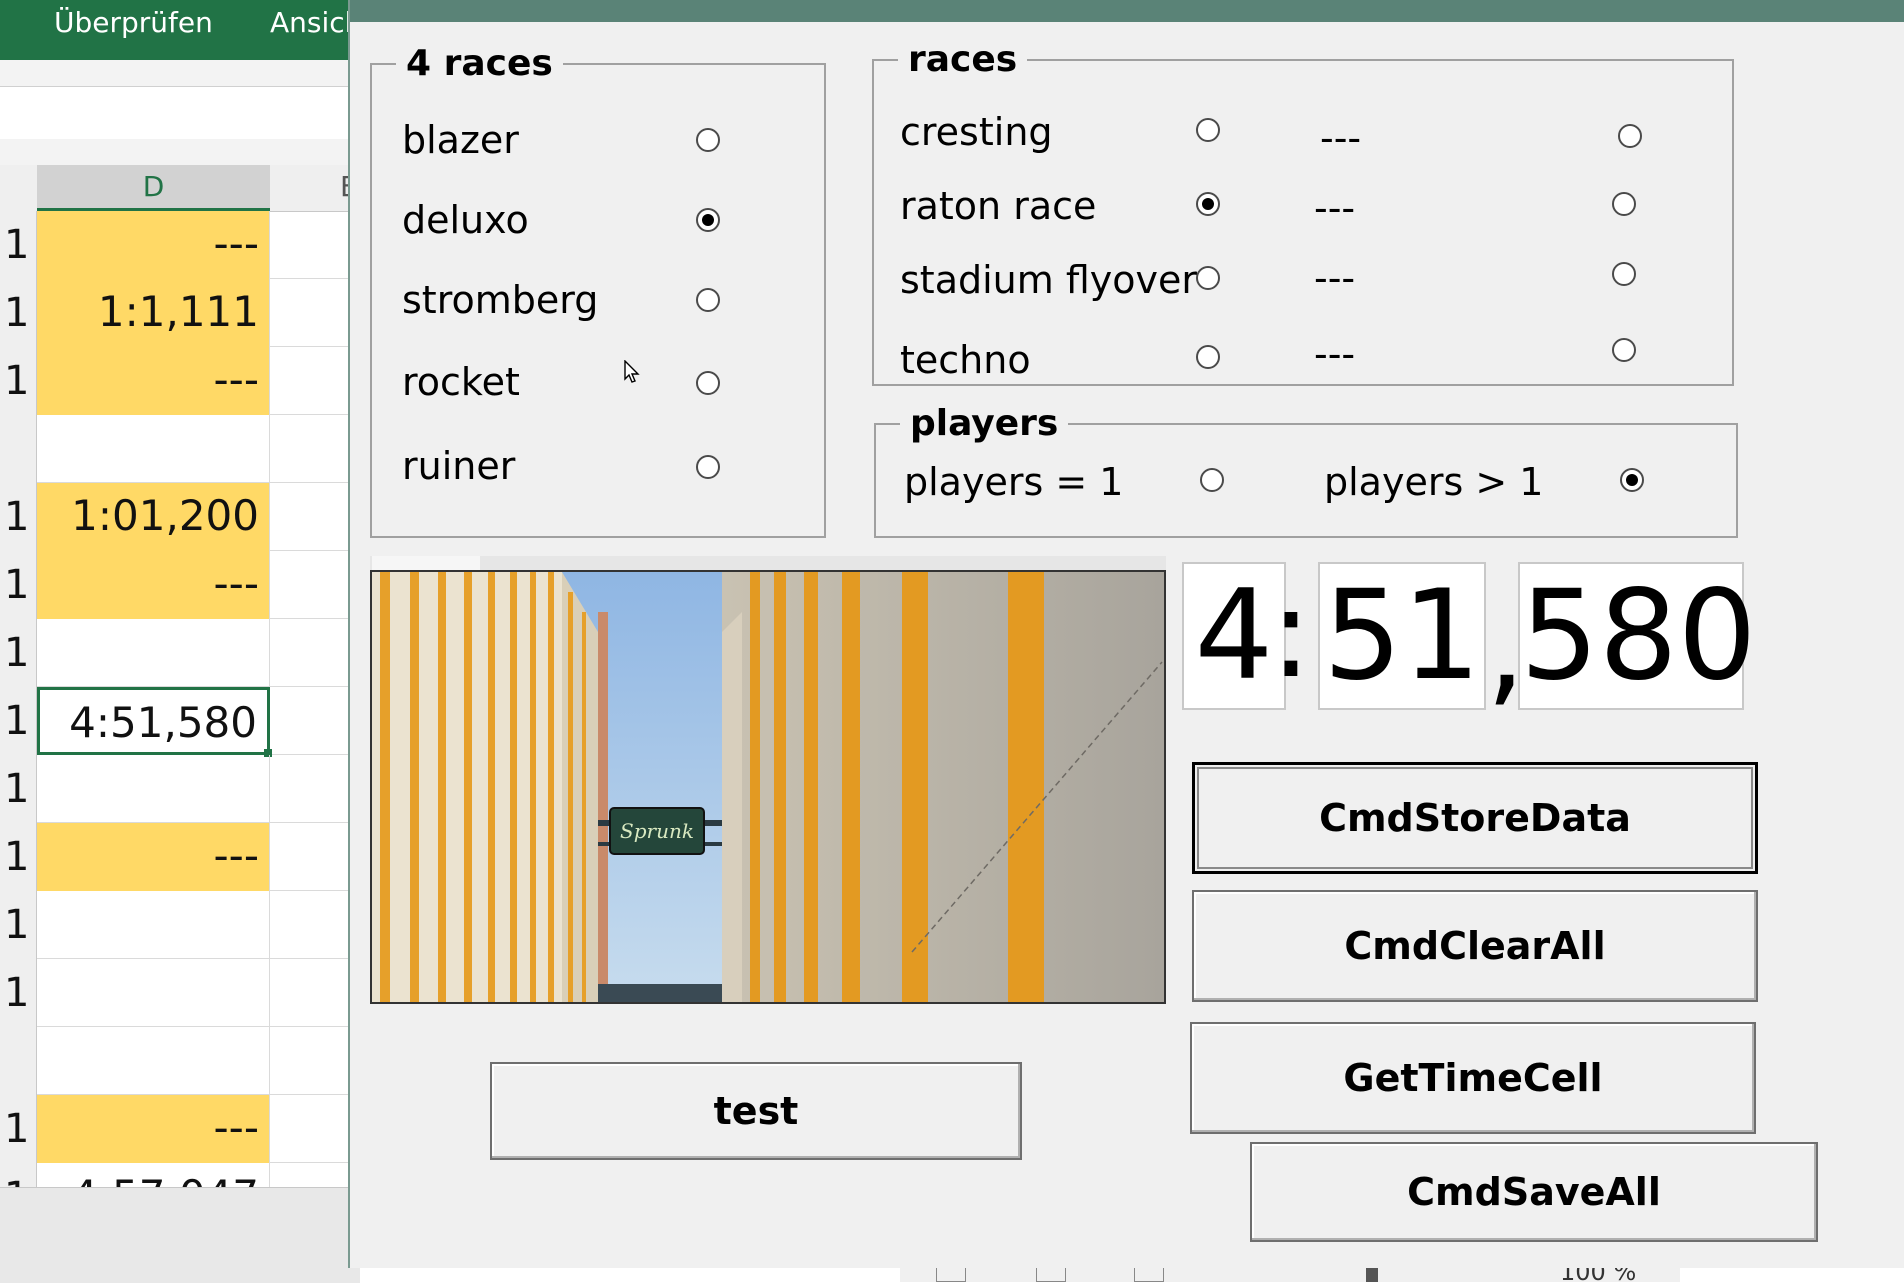 The height and width of the screenshot is (1286, 1904). I want to click on column-header-d: D, so click(153, 188).